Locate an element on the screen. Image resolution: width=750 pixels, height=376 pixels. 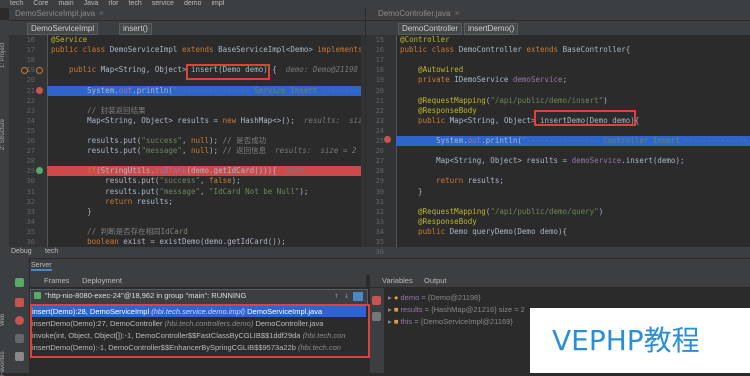
implements-marker-icon is located at coordinates (24, 70).